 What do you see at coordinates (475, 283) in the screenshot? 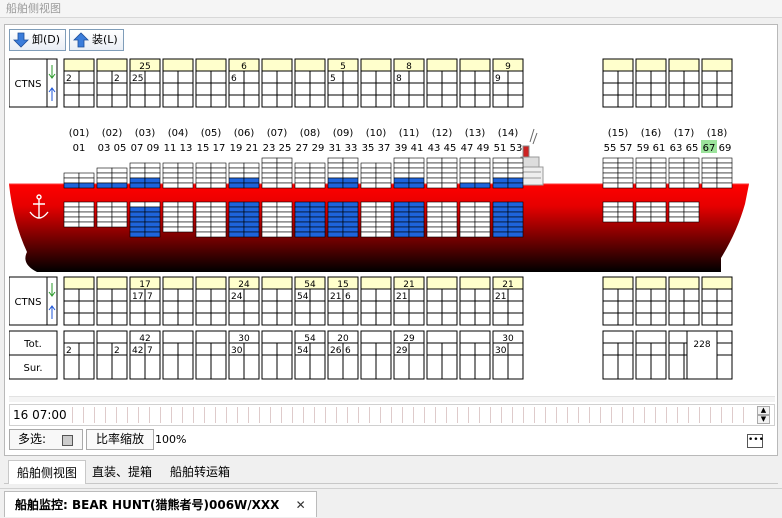
I see `bay-bottom-13-header` at bounding box center [475, 283].